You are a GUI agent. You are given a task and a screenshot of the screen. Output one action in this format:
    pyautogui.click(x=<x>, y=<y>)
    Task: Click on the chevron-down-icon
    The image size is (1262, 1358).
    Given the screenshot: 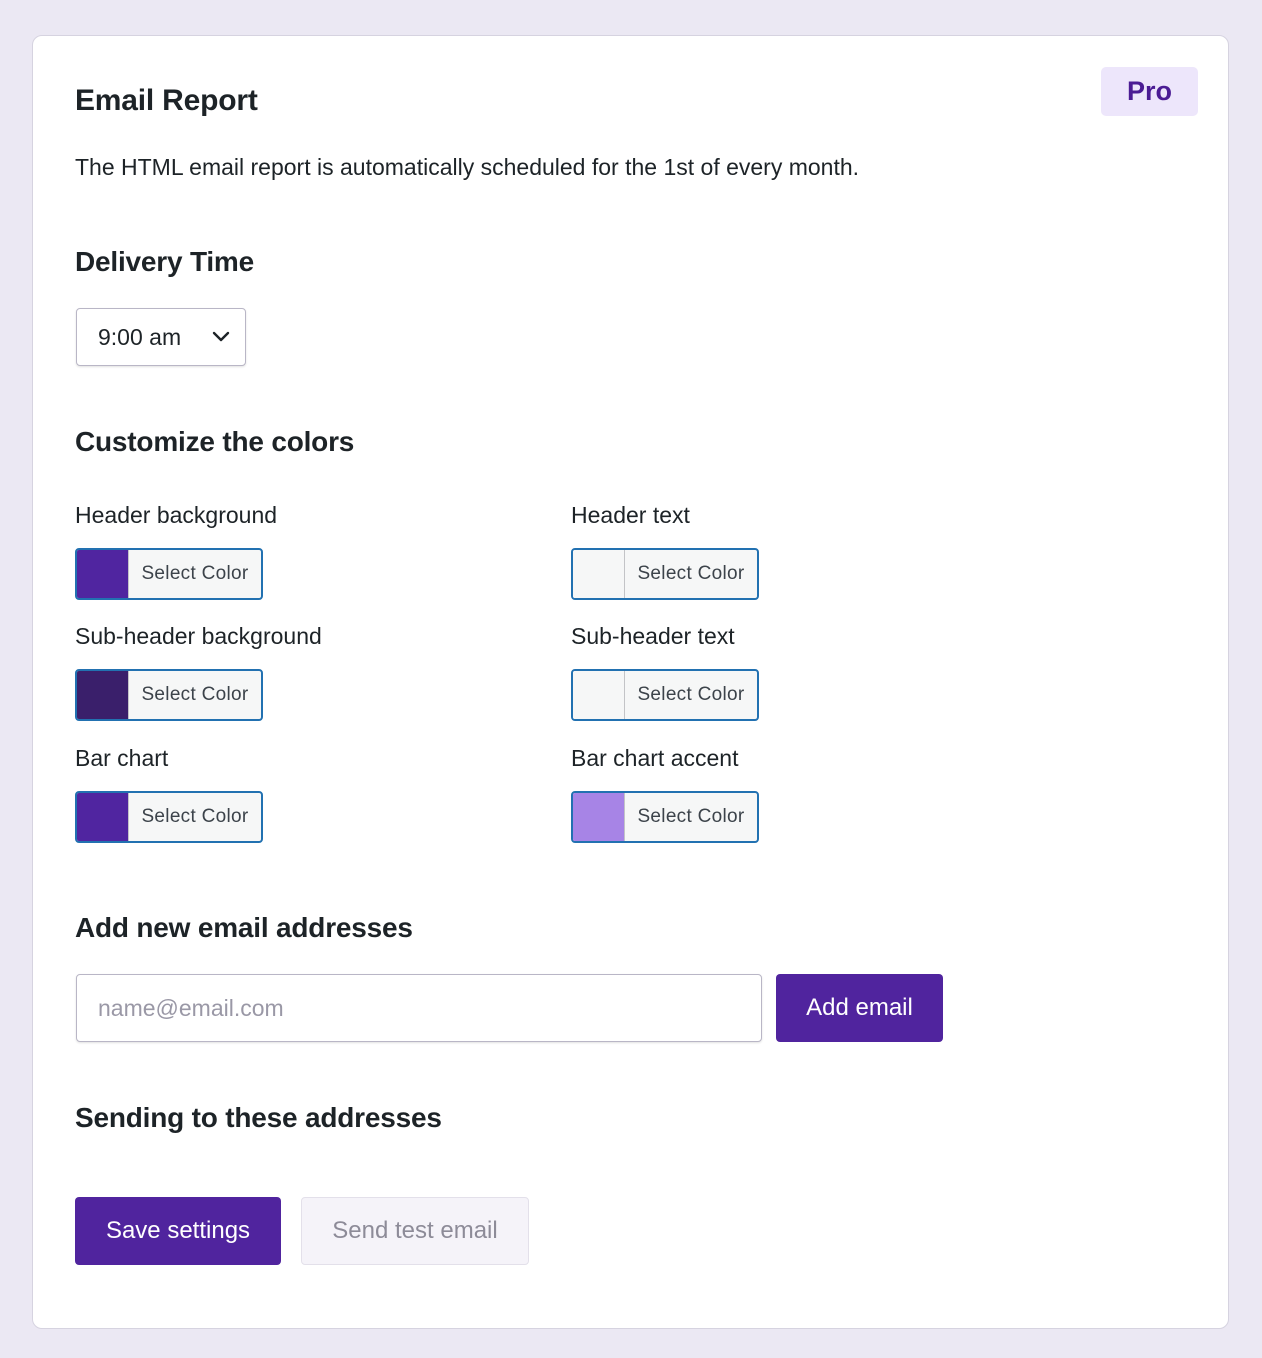 What is the action you would take?
    pyautogui.click(x=221, y=336)
    